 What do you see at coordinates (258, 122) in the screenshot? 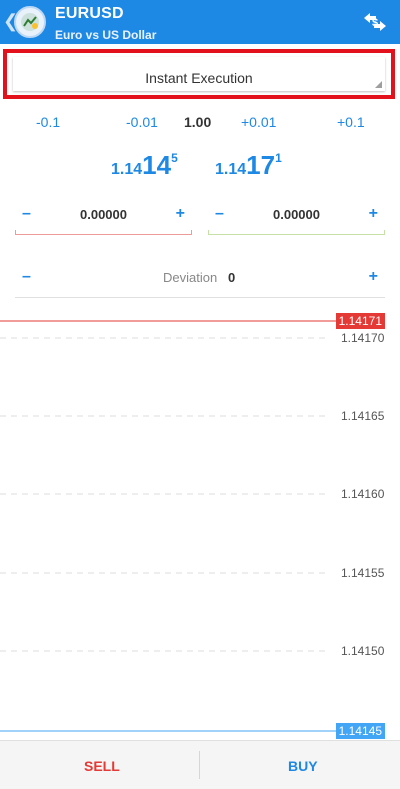
I see `volume-plus-small-button: +0.01` at bounding box center [258, 122].